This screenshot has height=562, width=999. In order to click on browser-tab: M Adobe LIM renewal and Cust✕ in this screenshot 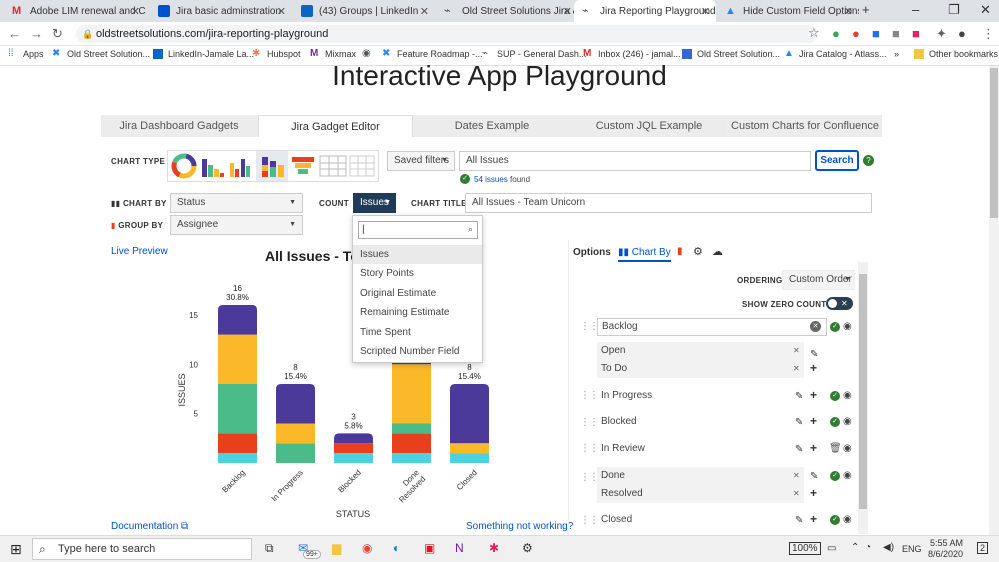, I will do `click(75, 11)`.